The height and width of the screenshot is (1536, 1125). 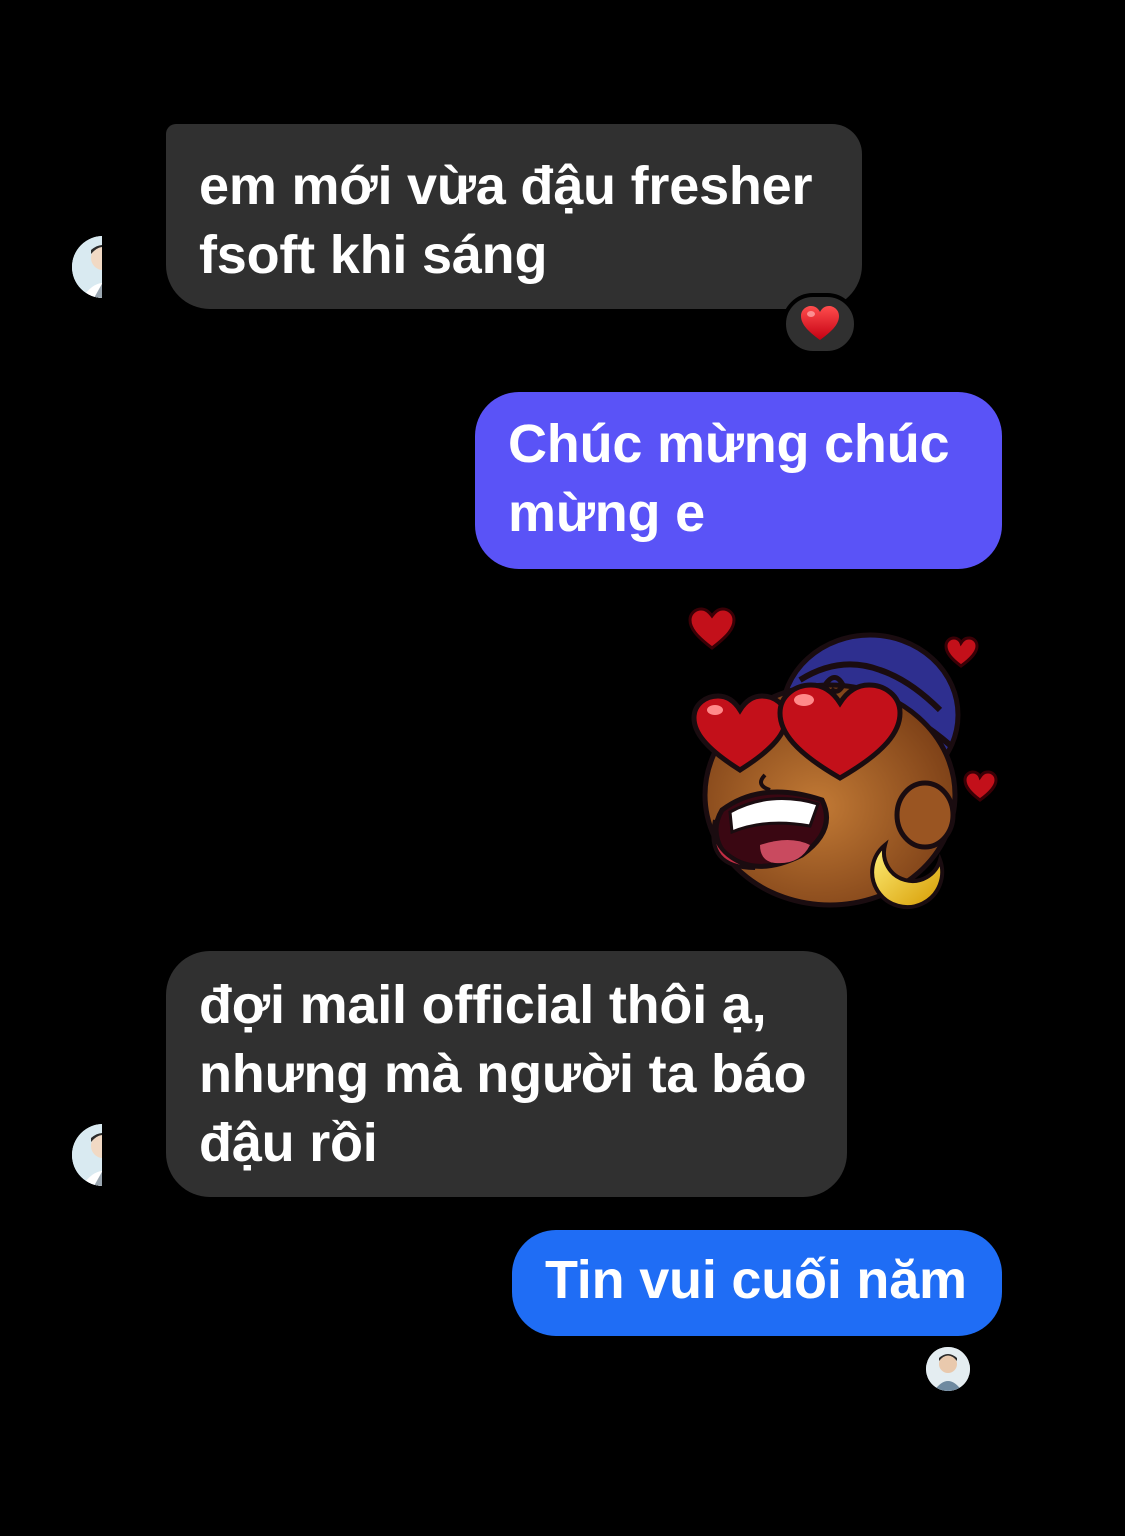 I want to click on outgoing-message-bubble: Tin vui cuối năm, so click(x=757, y=1283).